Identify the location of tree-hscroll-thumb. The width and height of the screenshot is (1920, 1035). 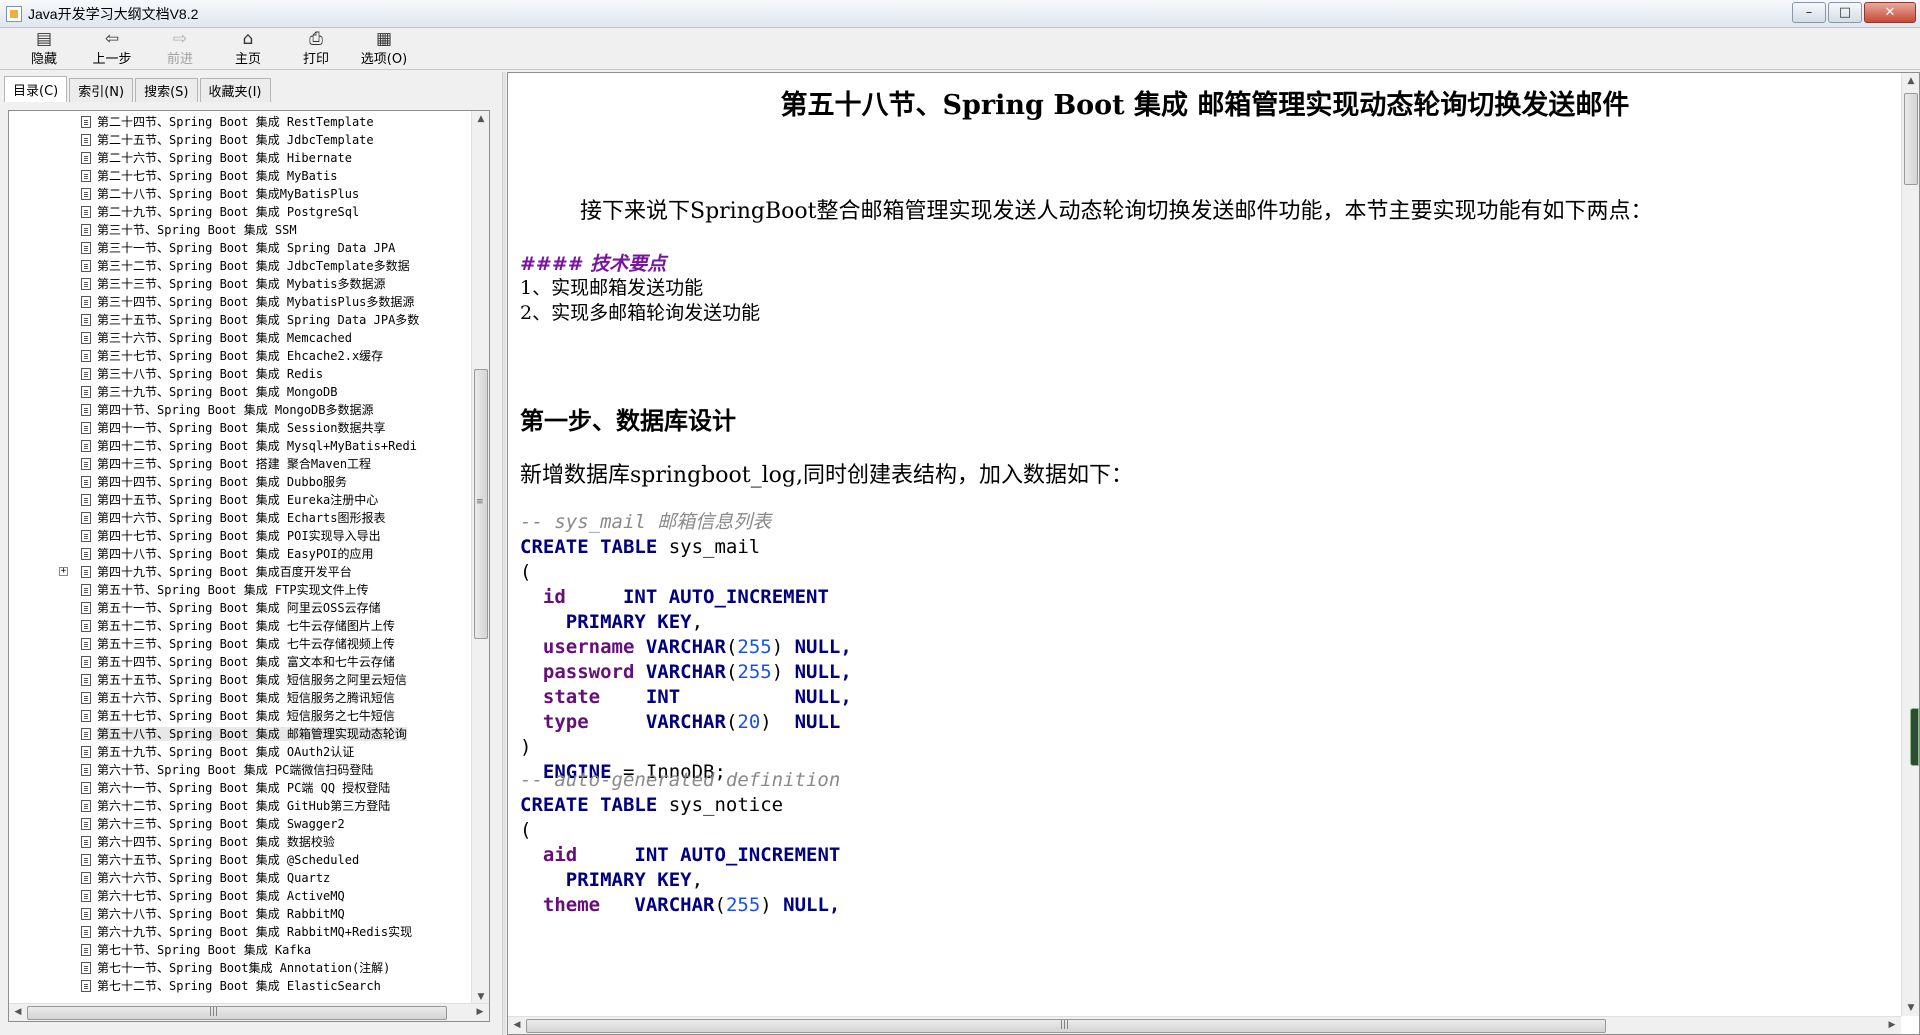
(237, 1013).